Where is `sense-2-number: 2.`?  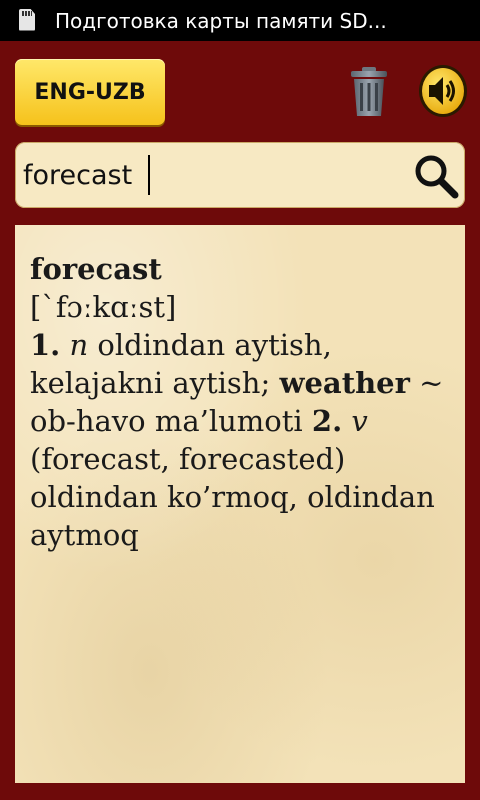
sense-2-number: 2. is located at coordinates (327, 421).